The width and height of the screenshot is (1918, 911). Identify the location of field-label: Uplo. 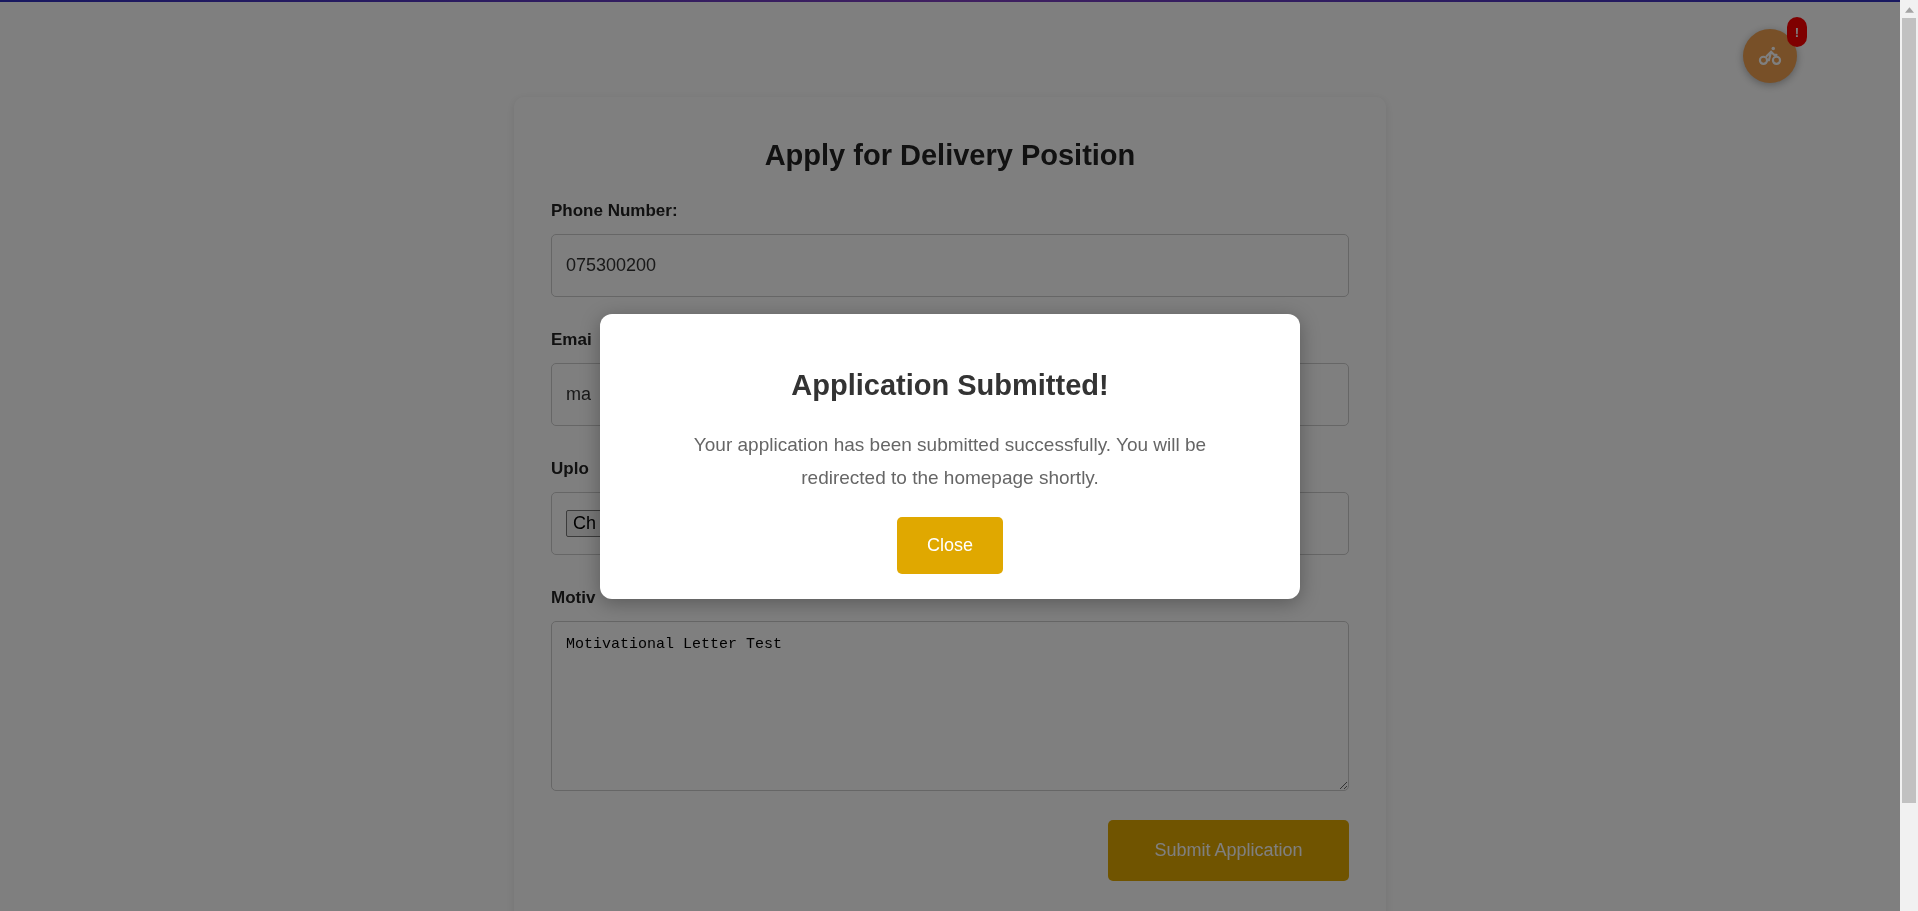
(570, 469).